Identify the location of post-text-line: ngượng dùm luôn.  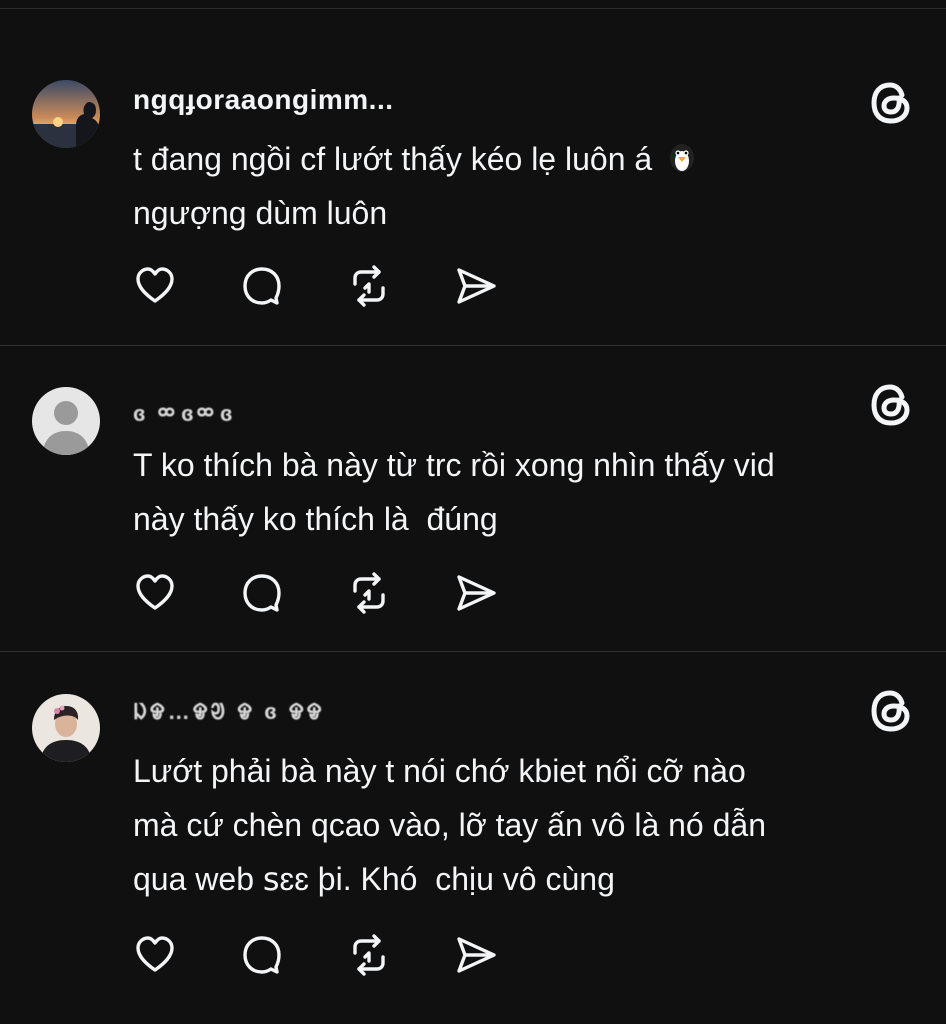
(260, 213).